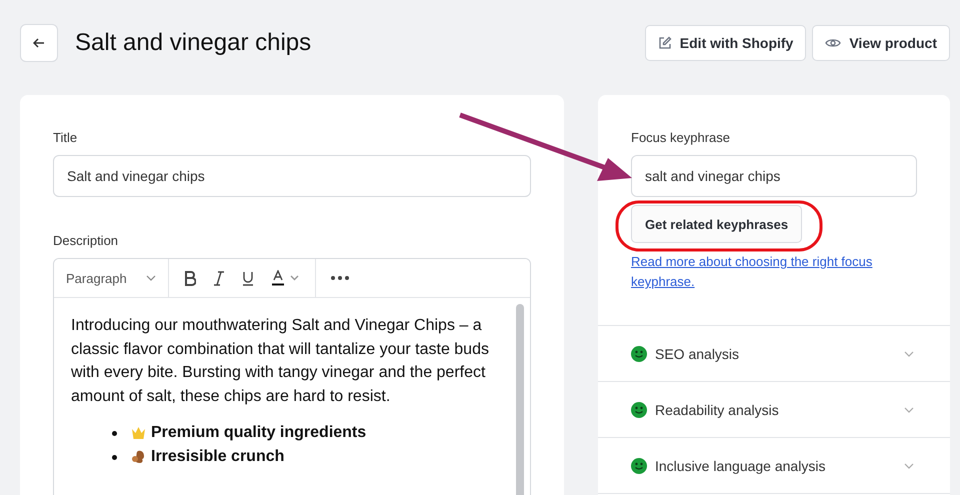  What do you see at coordinates (217, 456) in the screenshot?
I see `bullet-text: Irresisible crunch` at bounding box center [217, 456].